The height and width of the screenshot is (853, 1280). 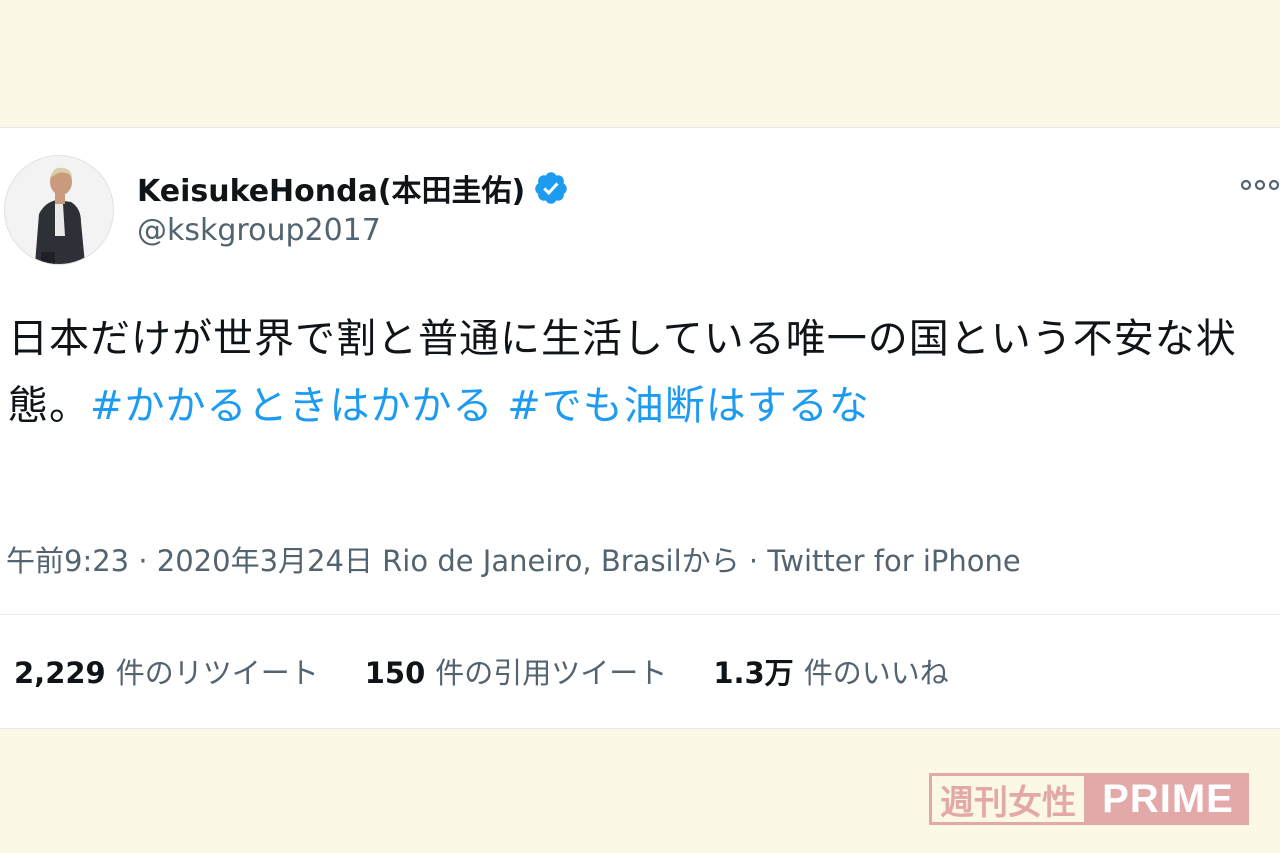 I want to click on watermark-logo: 週刊女性 PRIME, so click(x=1089, y=799).